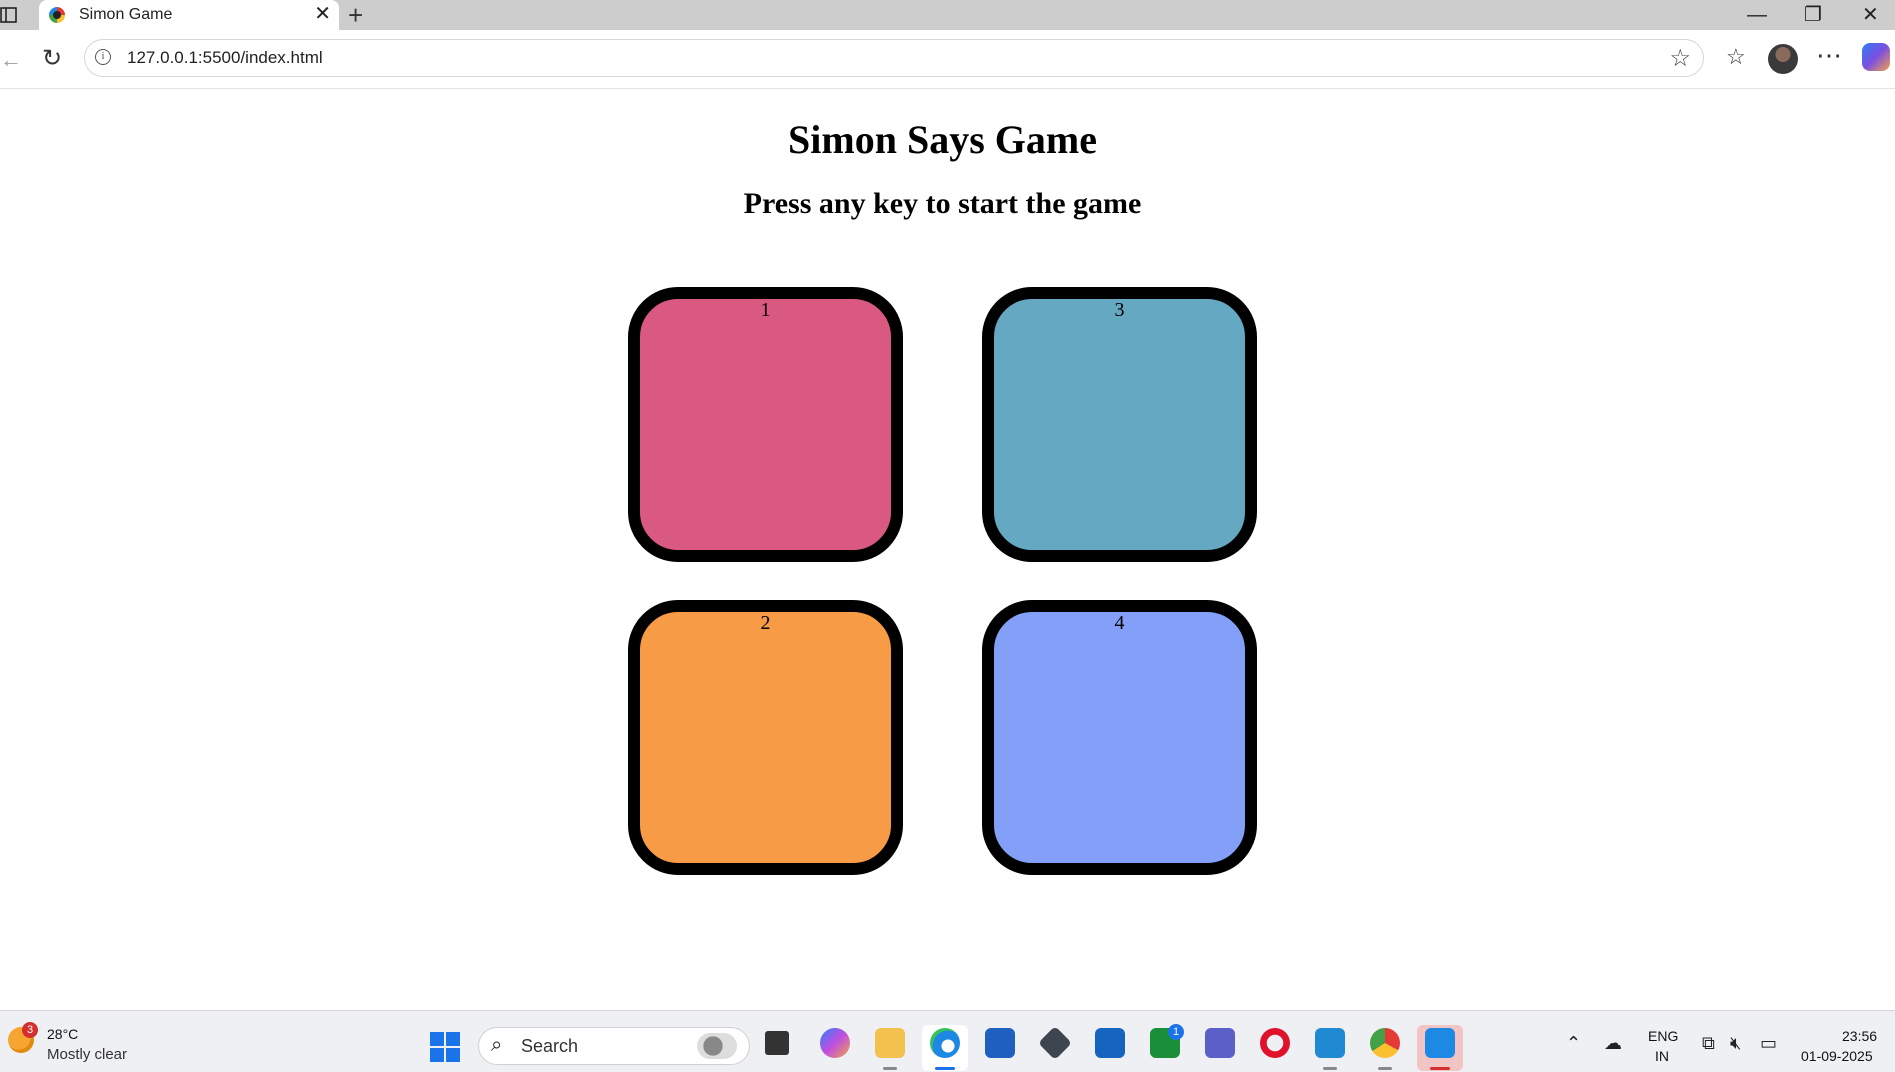  Describe the element at coordinates (614, 1046) in the screenshot. I see `taskbar-search: ⌕ Search` at that location.